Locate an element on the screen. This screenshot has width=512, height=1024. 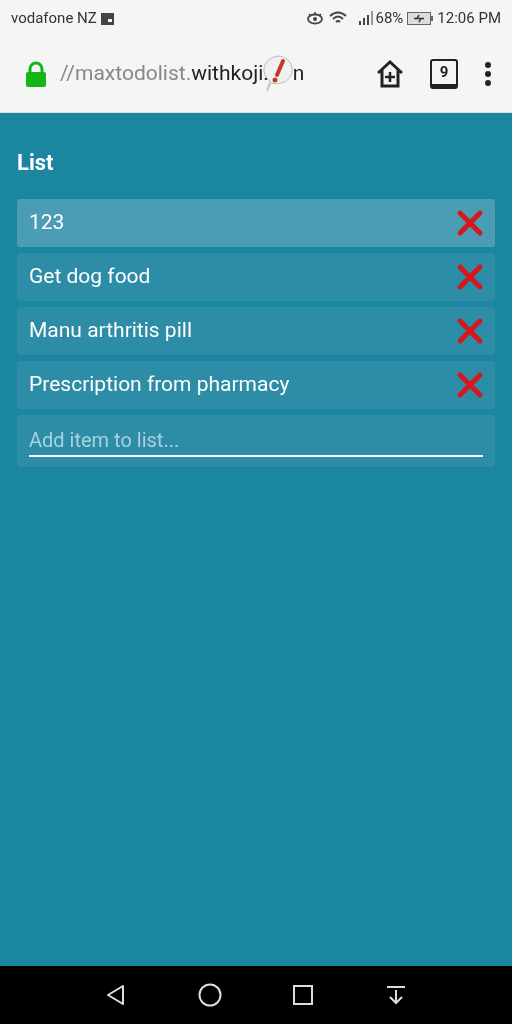
notification-icon is located at coordinates (395, 995).